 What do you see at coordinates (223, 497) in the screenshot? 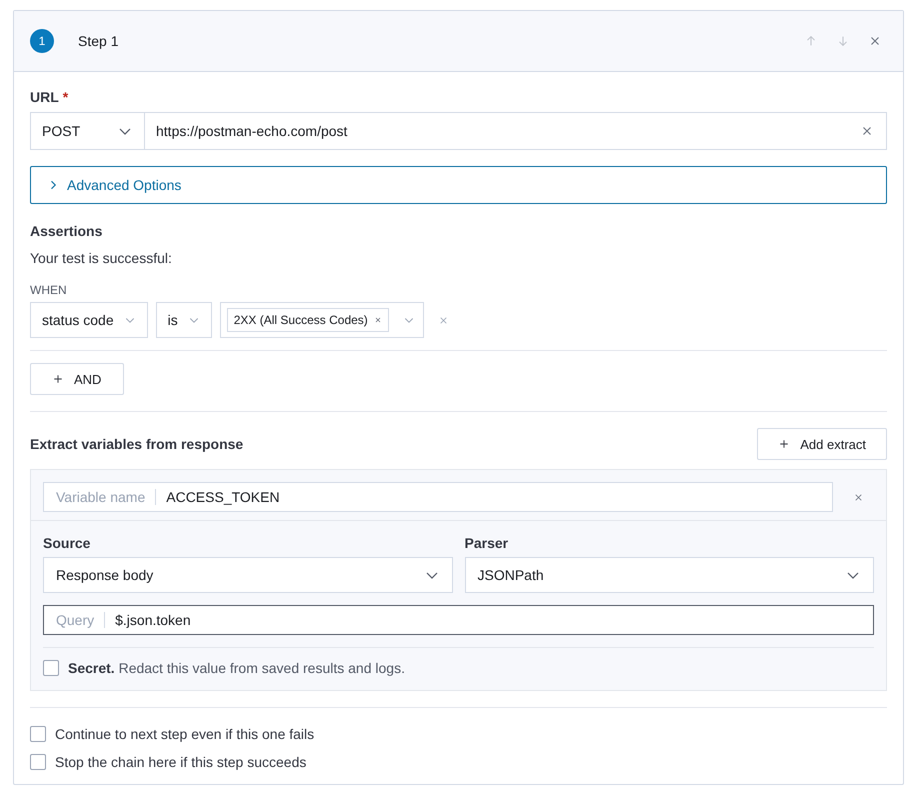
I see `variable-name-value: ACCESS_TOKEN` at bounding box center [223, 497].